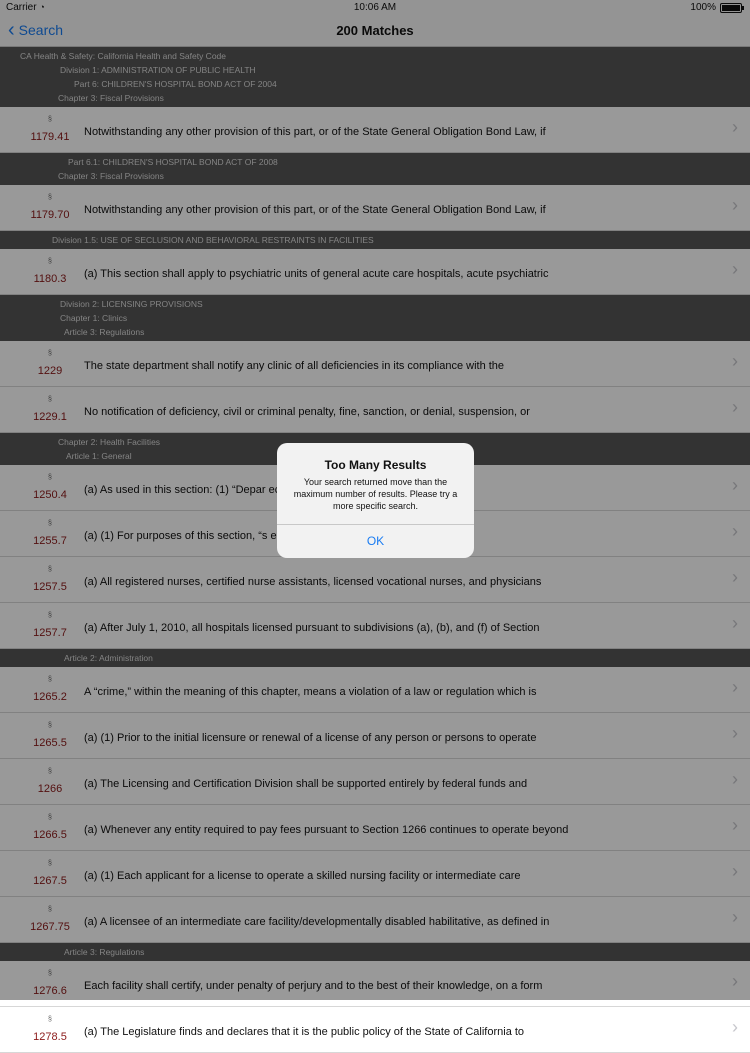 The width and height of the screenshot is (750, 1053). What do you see at coordinates (735, 1027) in the screenshot?
I see `chevron-right-icon: ›` at bounding box center [735, 1027].